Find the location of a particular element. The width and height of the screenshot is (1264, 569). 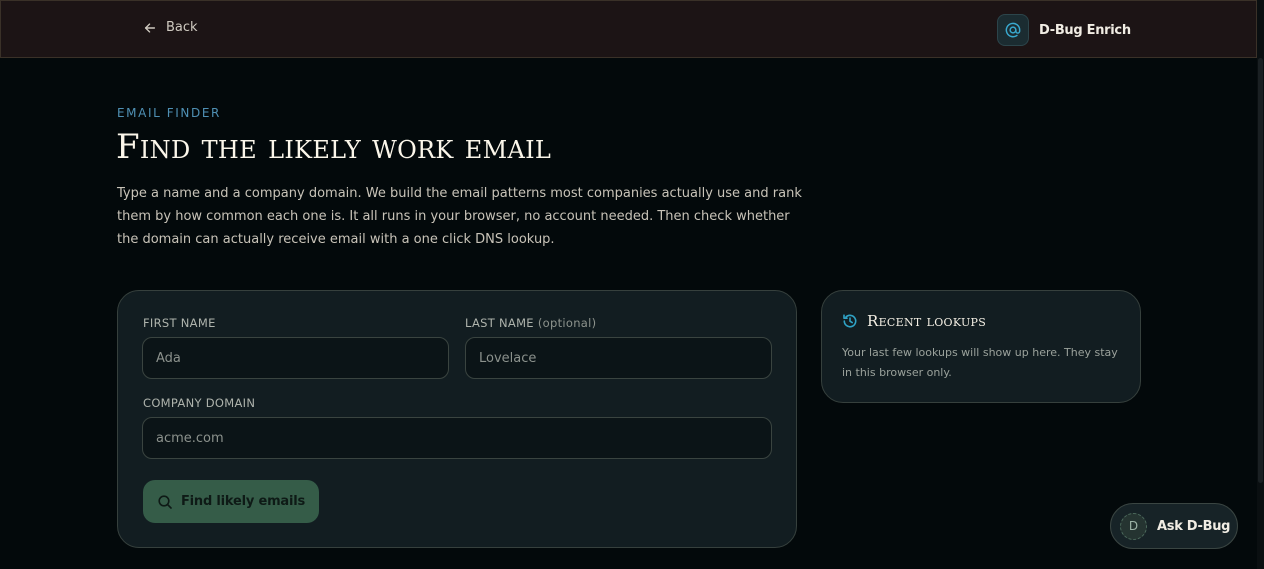

history-icon is located at coordinates (850, 321).